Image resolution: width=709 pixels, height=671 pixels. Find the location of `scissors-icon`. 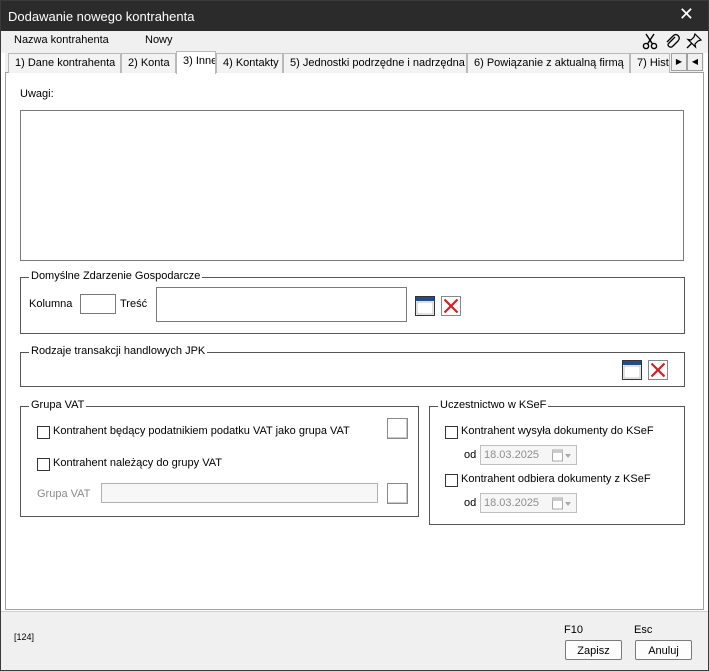

scissors-icon is located at coordinates (650, 41).